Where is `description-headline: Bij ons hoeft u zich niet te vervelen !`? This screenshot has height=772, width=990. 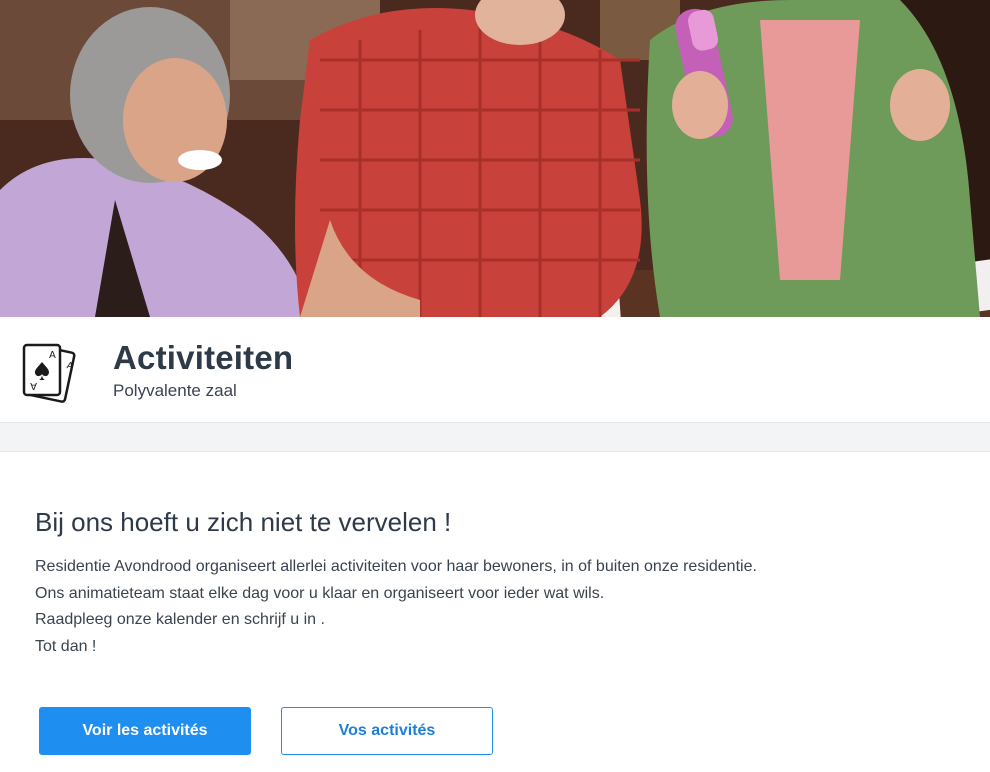 description-headline: Bij ons hoeft u zich niet te vervelen ! is located at coordinates (243, 522).